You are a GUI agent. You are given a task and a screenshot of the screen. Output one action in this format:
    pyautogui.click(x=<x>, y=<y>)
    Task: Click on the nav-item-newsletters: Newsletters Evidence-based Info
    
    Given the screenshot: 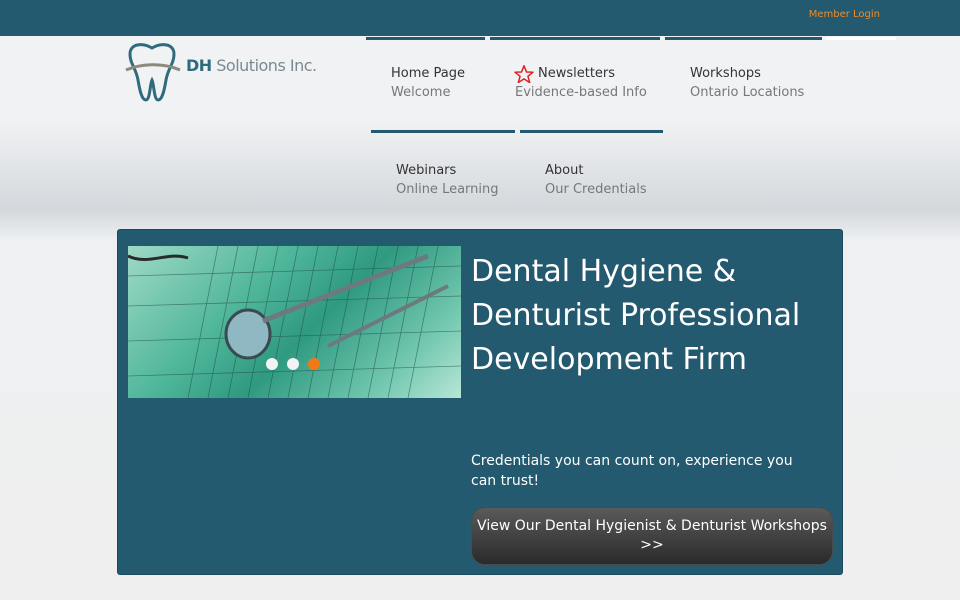 What is the action you would take?
    pyautogui.click(x=575, y=68)
    